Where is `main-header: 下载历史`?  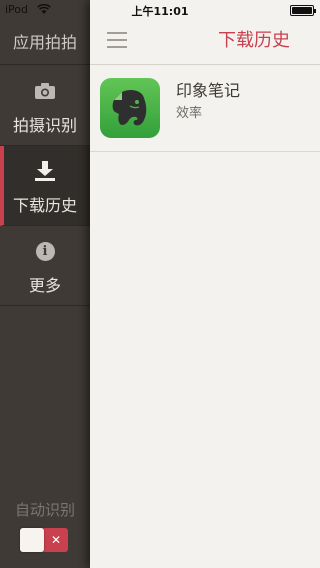
main-header: 下载历史 is located at coordinates (205, 42).